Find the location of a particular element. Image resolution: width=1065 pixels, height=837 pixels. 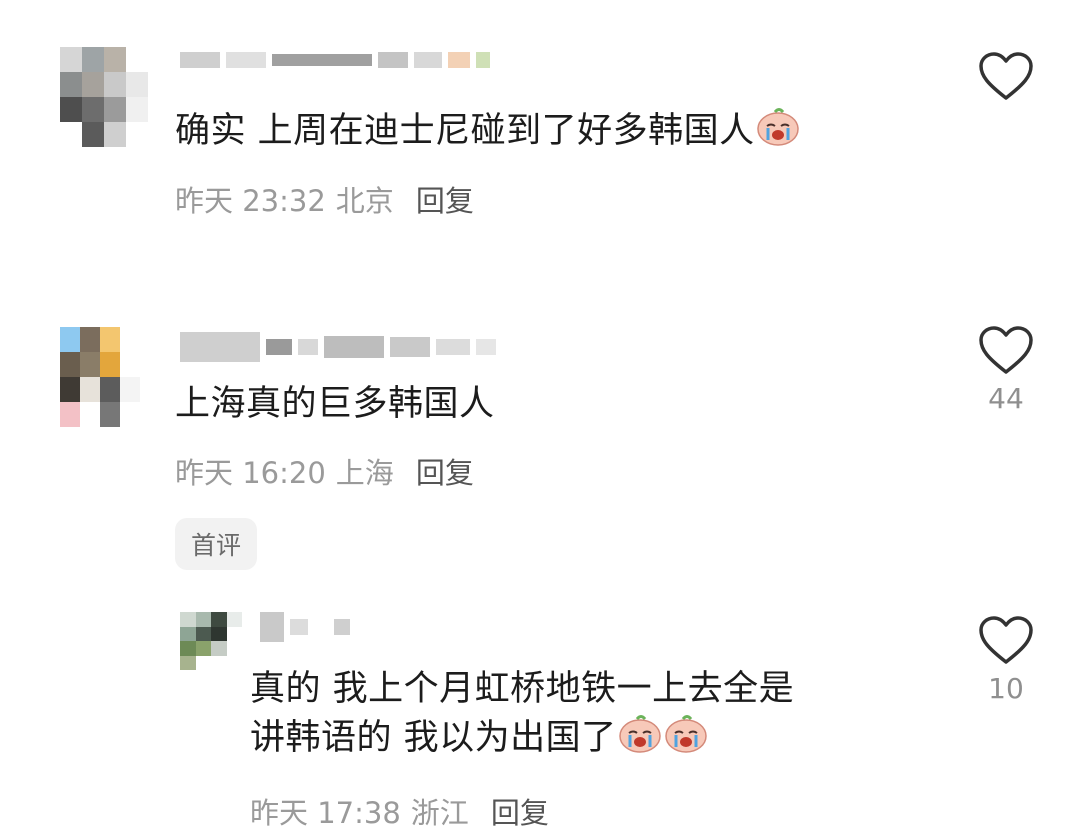

comment-location: 上海 is located at coordinates (364, 473).